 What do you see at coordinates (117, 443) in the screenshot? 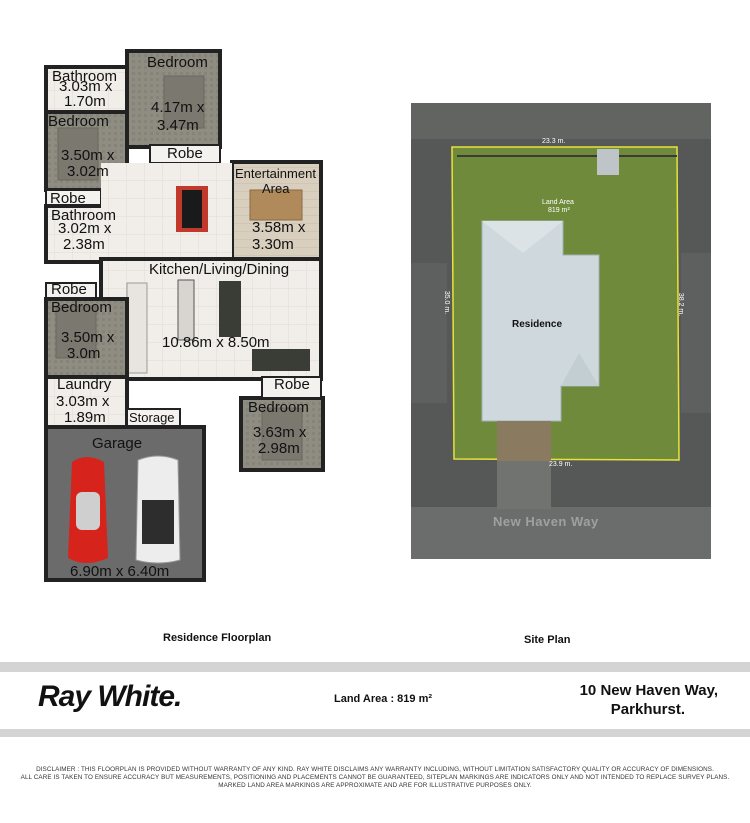
I see `garage-name: Garage` at bounding box center [117, 443].